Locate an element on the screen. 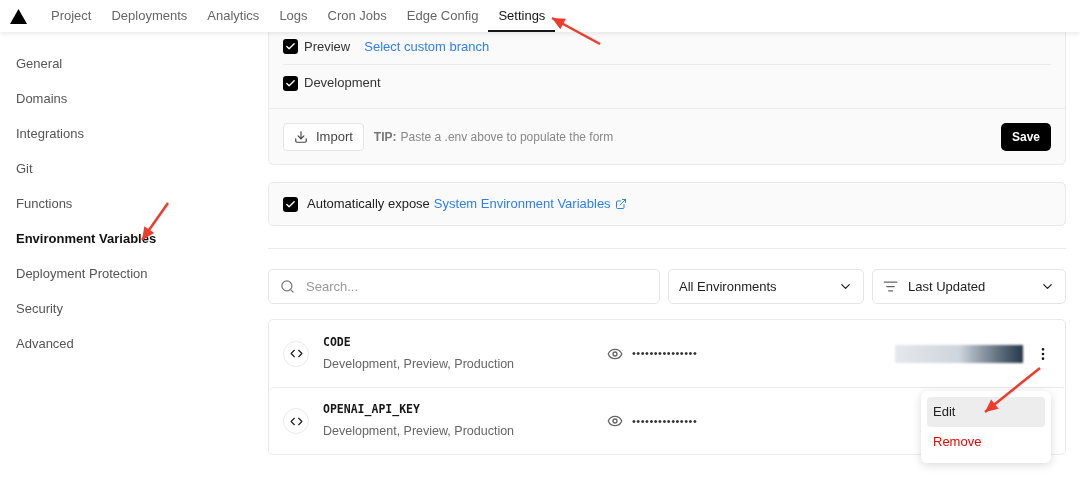  sidebar-item: Integrations is located at coordinates (134, 134).